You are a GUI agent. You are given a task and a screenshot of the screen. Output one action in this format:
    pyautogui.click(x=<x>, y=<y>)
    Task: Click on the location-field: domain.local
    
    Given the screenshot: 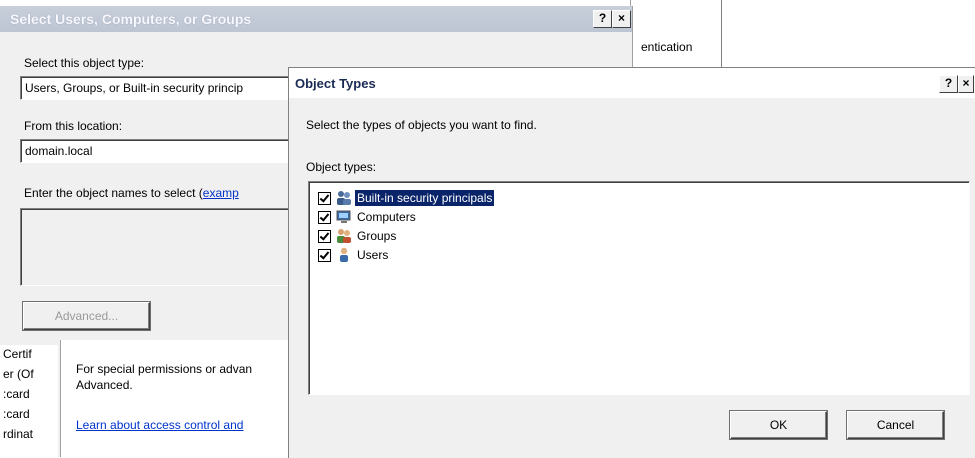 What is the action you would take?
    pyautogui.click(x=159, y=151)
    